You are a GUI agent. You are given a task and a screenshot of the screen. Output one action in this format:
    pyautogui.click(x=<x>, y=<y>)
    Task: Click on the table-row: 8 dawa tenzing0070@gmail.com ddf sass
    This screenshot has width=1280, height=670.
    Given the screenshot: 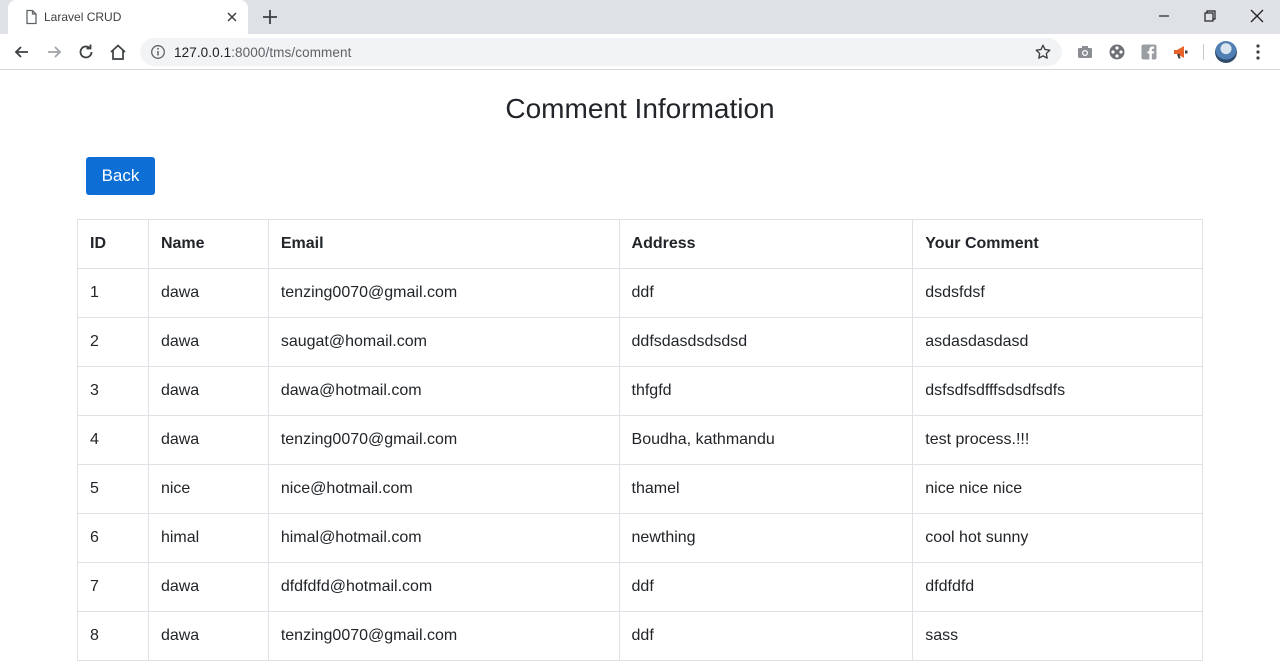 What is the action you would take?
    pyautogui.click(x=640, y=636)
    